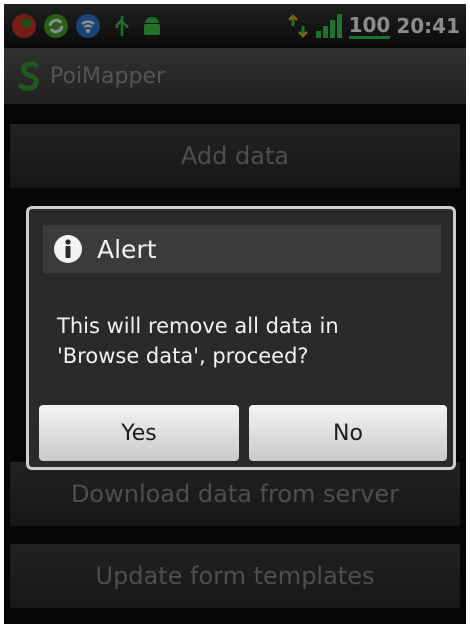  Describe the element at coordinates (242, 249) in the screenshot. I see `dialog-header: Alert` at that location.